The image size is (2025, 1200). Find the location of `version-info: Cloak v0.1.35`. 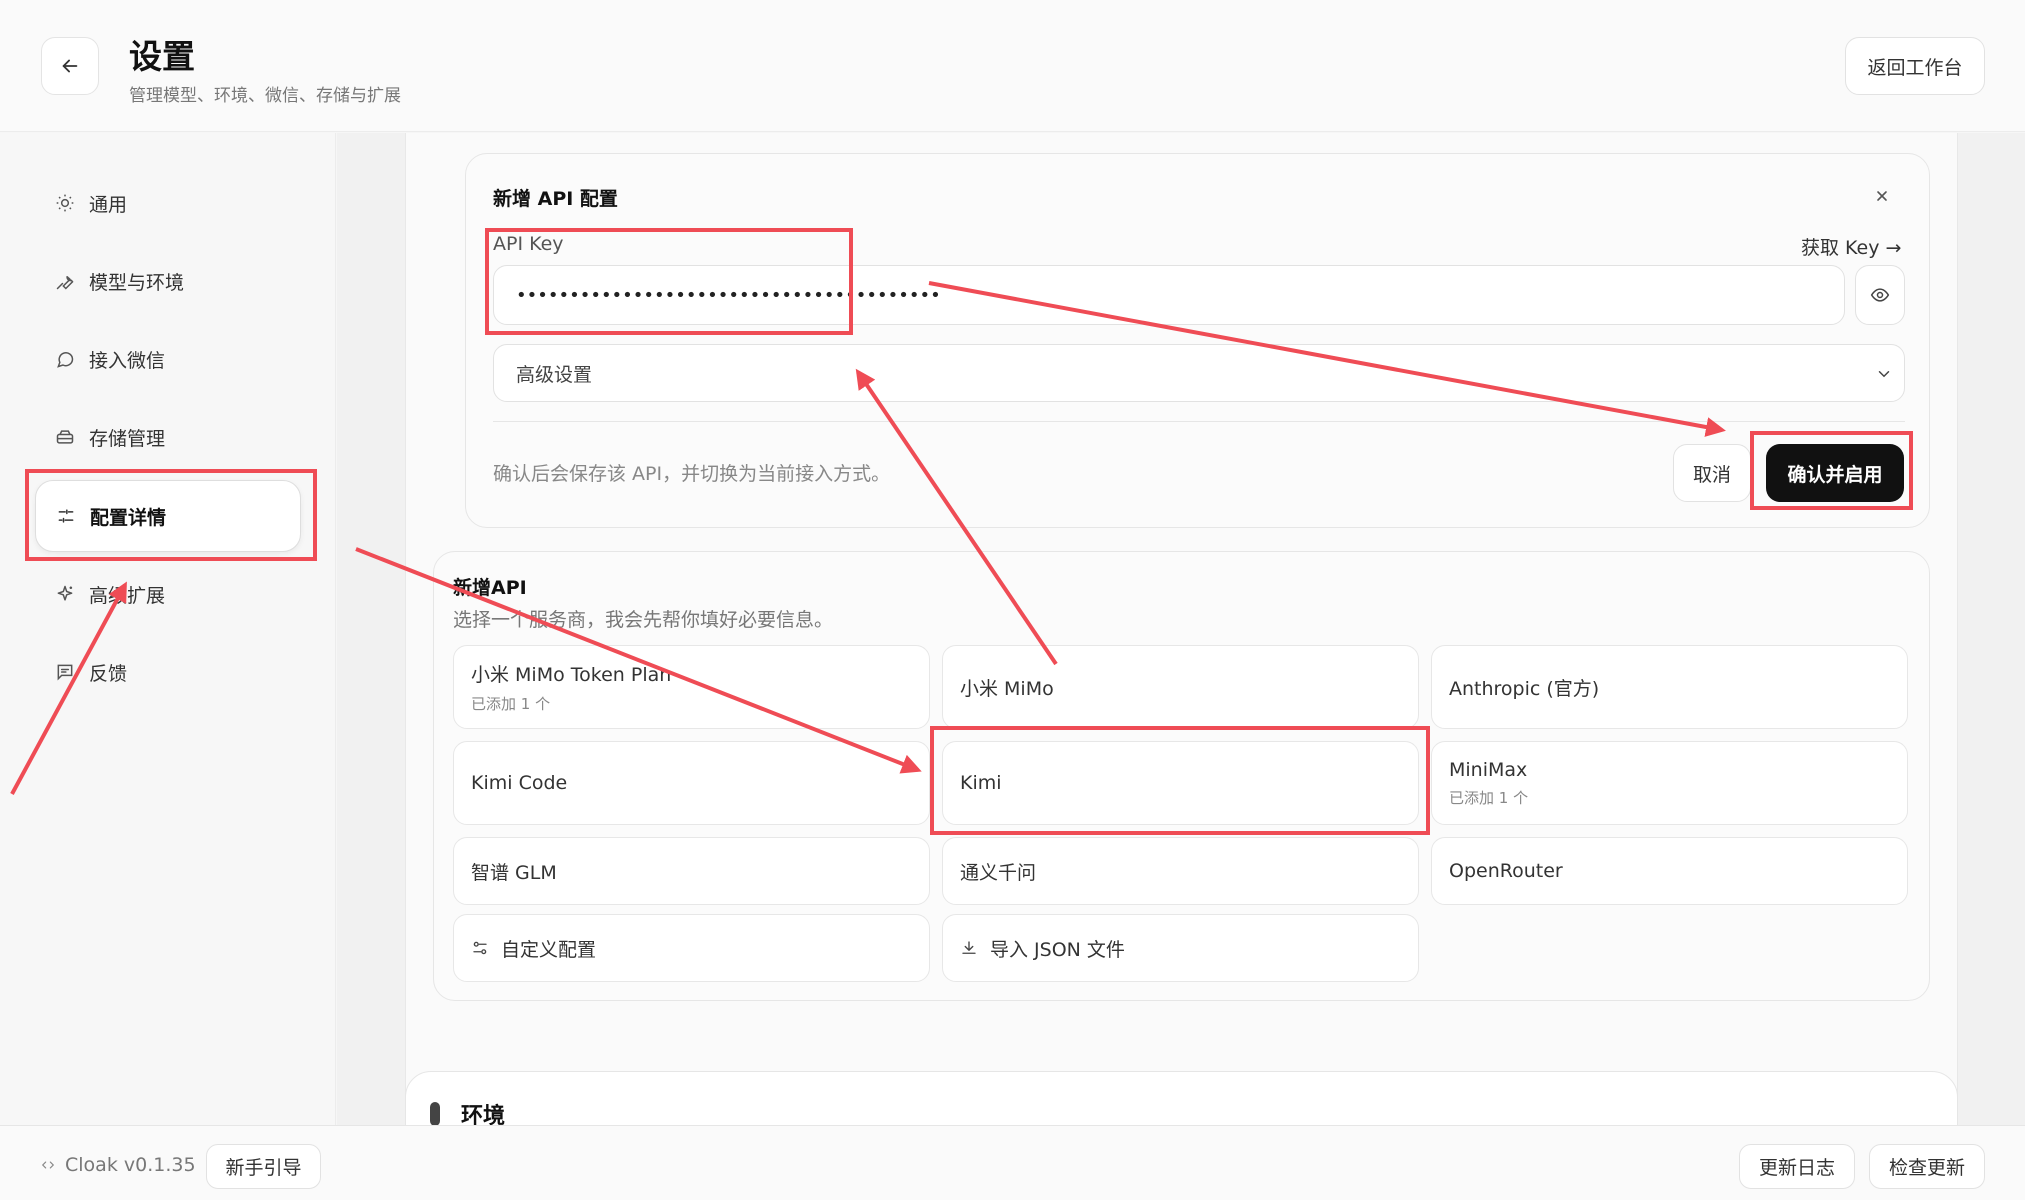

version-info: Cloak v0.1.35 is located at coordinates (118, 1165).